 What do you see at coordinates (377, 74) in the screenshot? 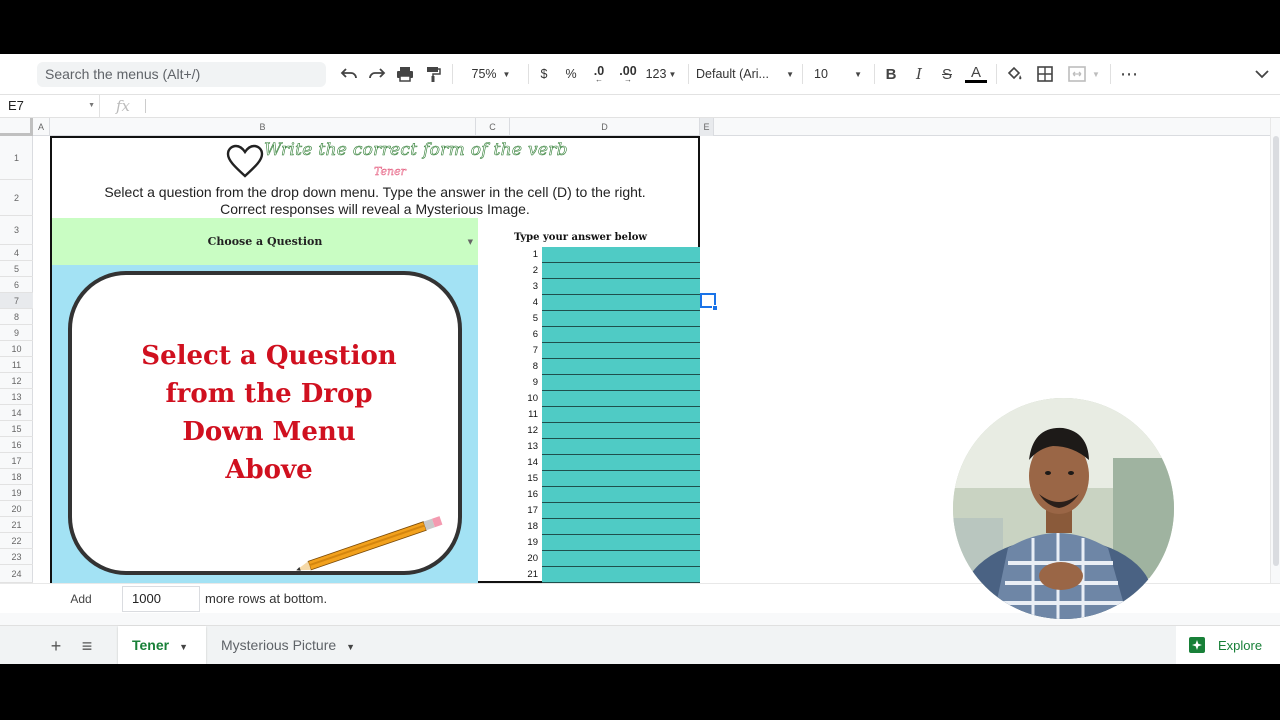
I see `redo-button` at bounding box center [377, 74].